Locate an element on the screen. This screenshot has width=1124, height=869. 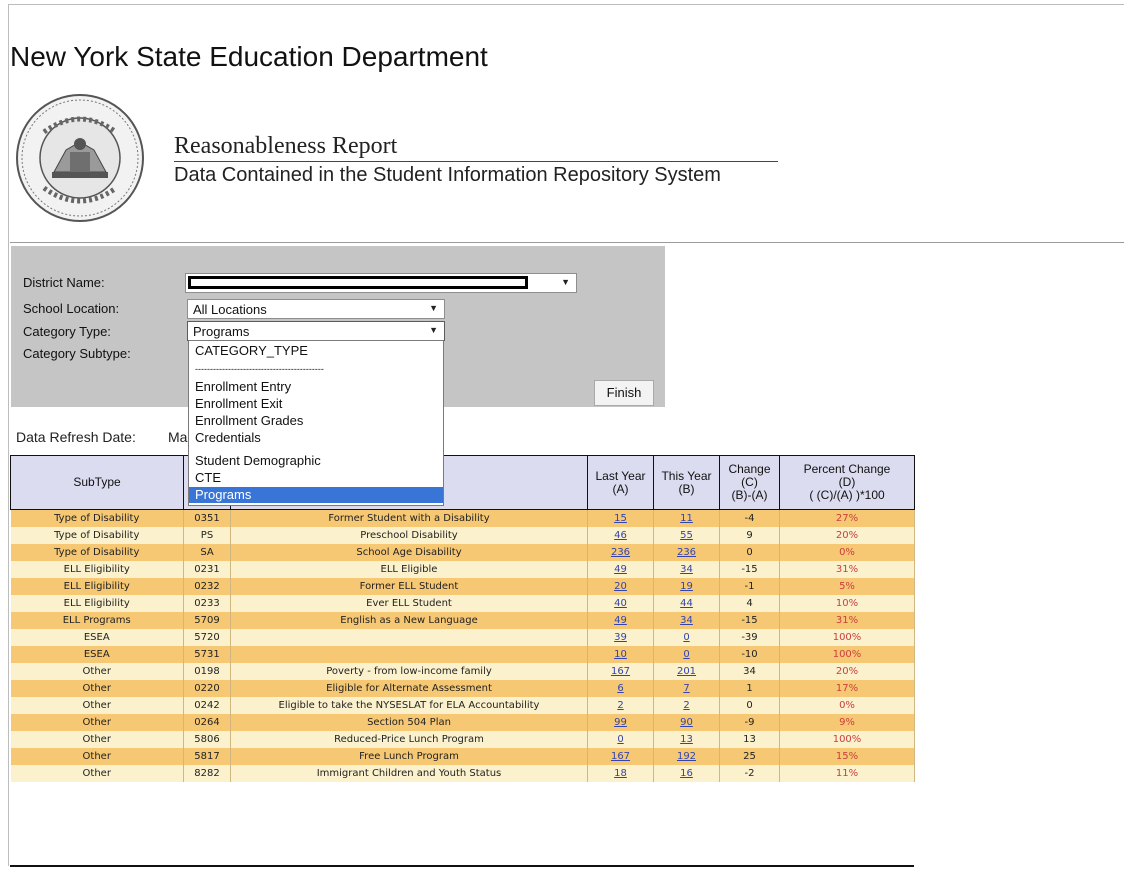
cell-percent-change: 10% is located at coordinates (847, 603).